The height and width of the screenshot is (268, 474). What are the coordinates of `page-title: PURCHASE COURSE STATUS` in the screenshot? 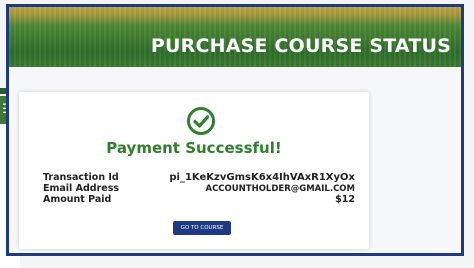 It's located at (300, 46).